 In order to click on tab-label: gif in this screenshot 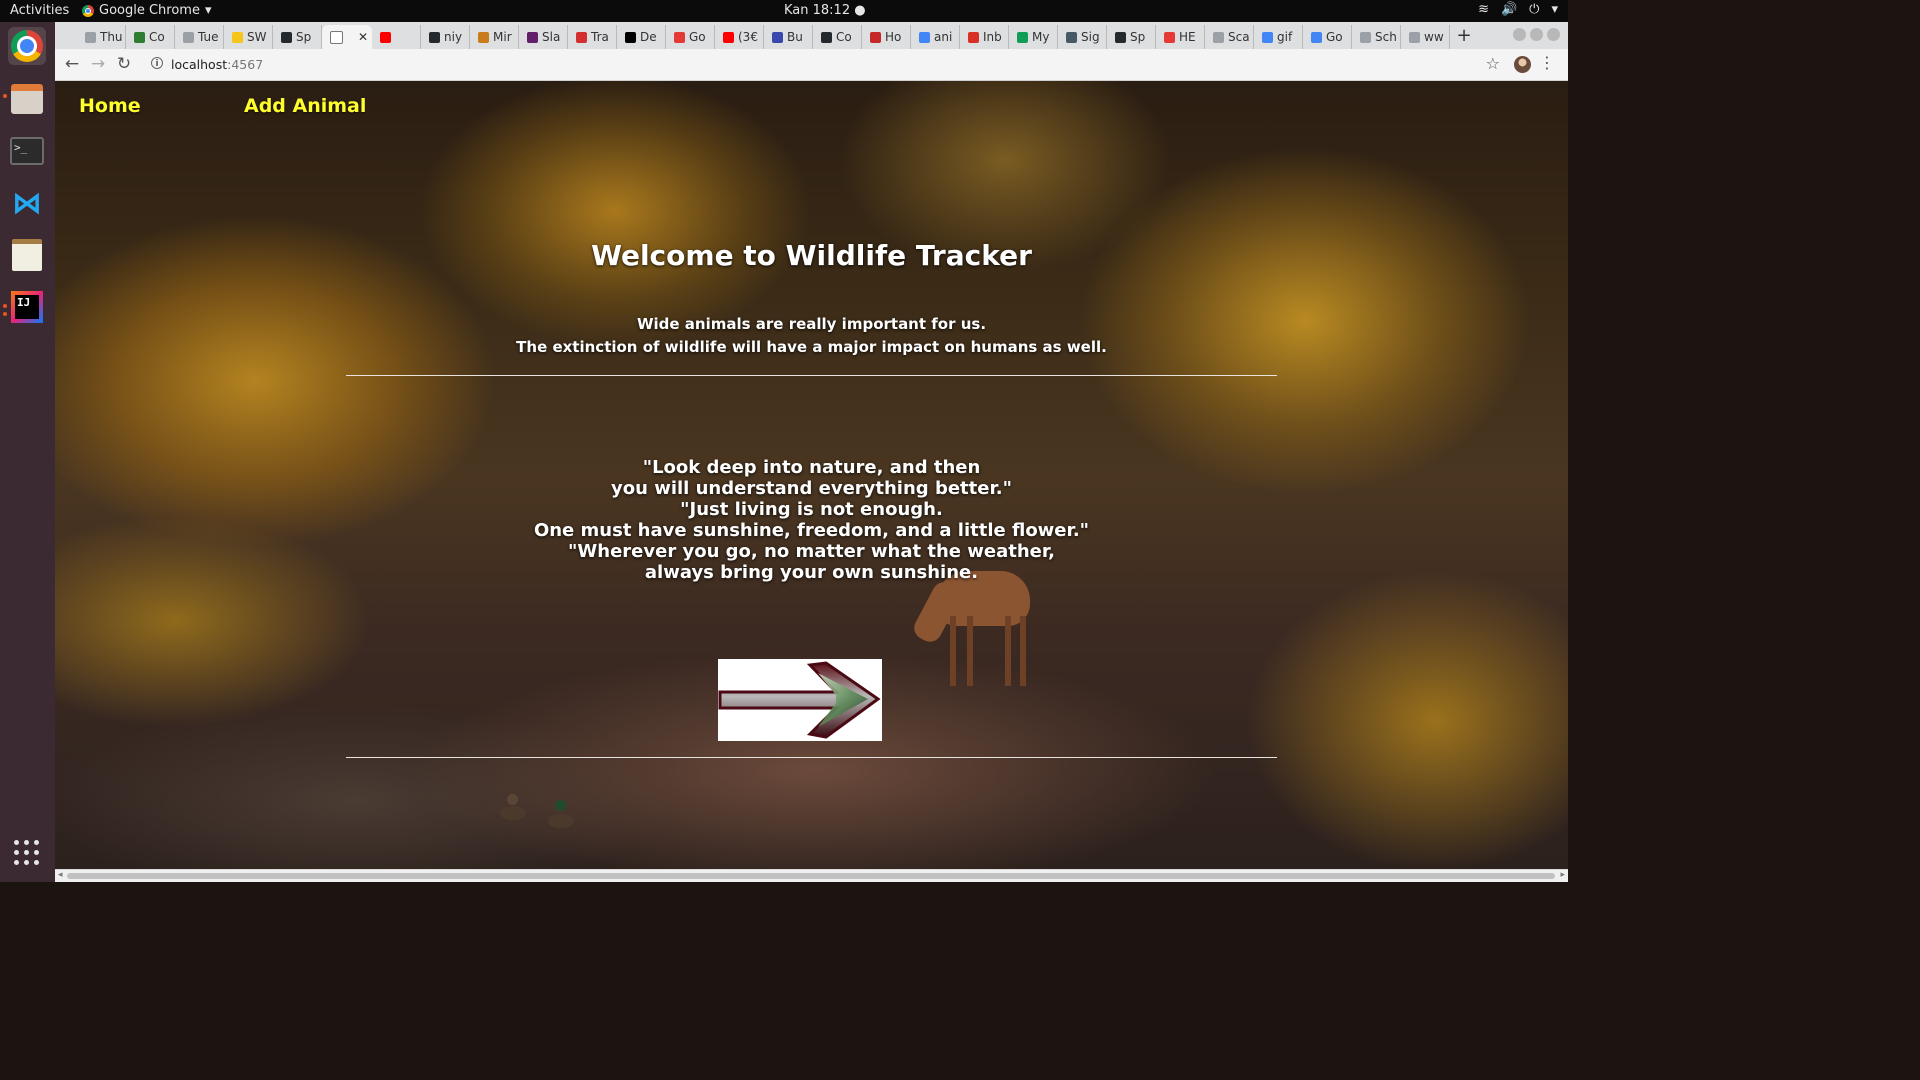, I will do `click(1285, 37)`.